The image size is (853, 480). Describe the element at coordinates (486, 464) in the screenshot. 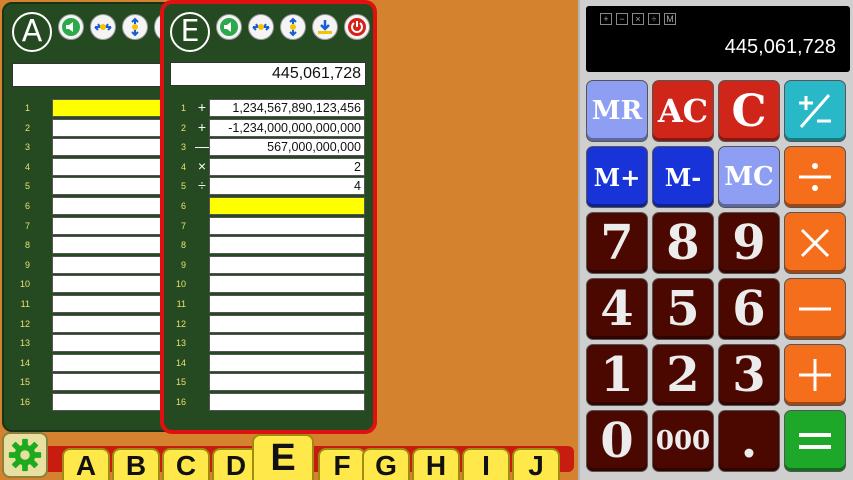

I see `tab-i: I` at that location.